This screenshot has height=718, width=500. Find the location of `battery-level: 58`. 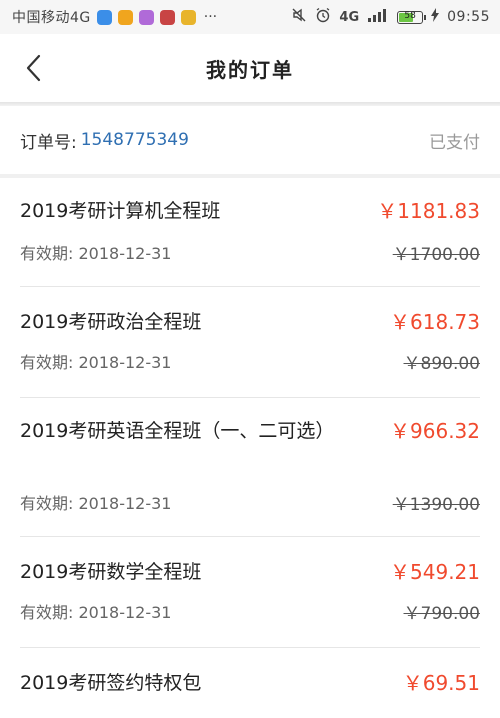

battery-level: 58 is located at coordinates (410, 15).